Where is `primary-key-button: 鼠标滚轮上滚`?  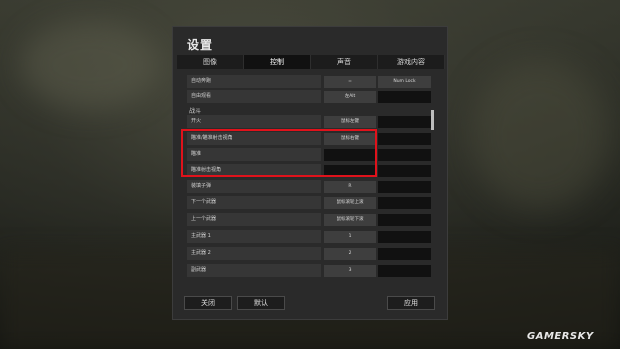 primary-key-button: 鼠标滚轮上滚 is located at coordinates (350, 203).